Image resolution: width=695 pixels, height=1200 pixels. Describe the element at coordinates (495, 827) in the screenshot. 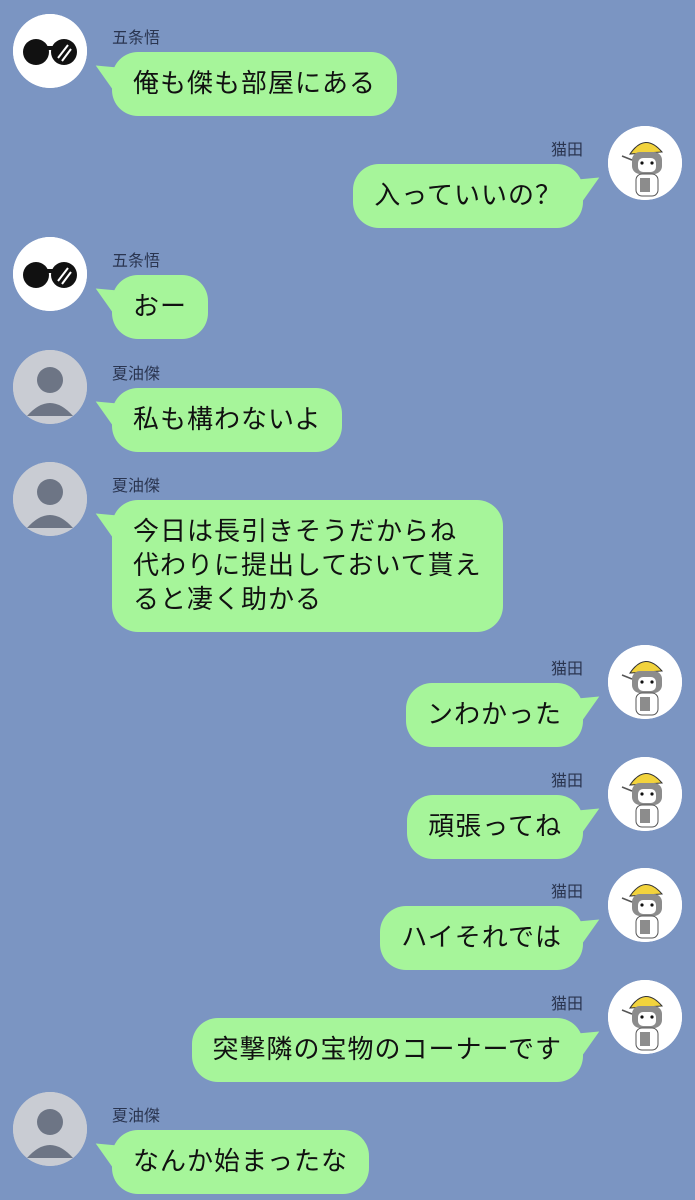

I see `message-bubble: 頑張ってね` at that location.